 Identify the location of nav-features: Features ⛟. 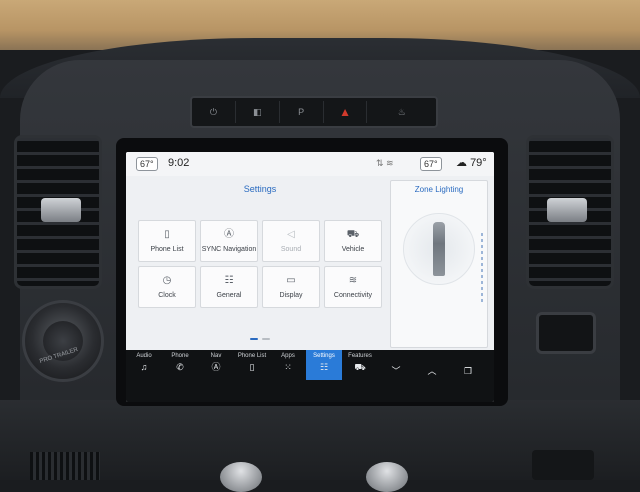
(360, 365).